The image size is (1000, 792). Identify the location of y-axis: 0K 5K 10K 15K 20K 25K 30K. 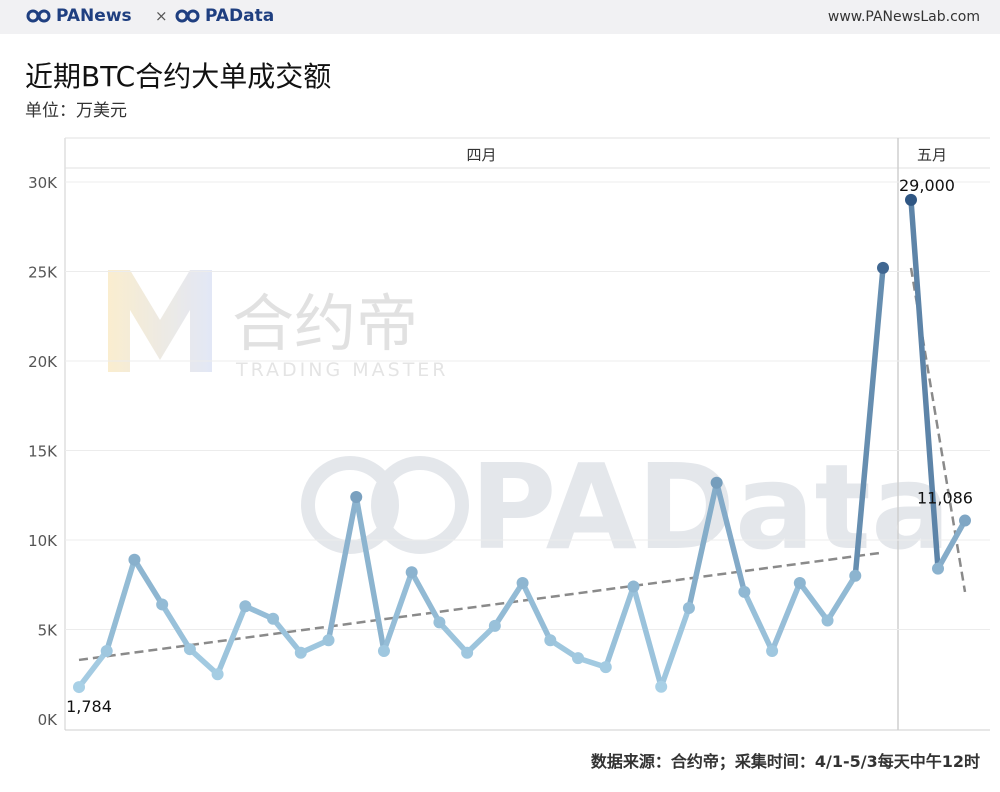
(43, 451).